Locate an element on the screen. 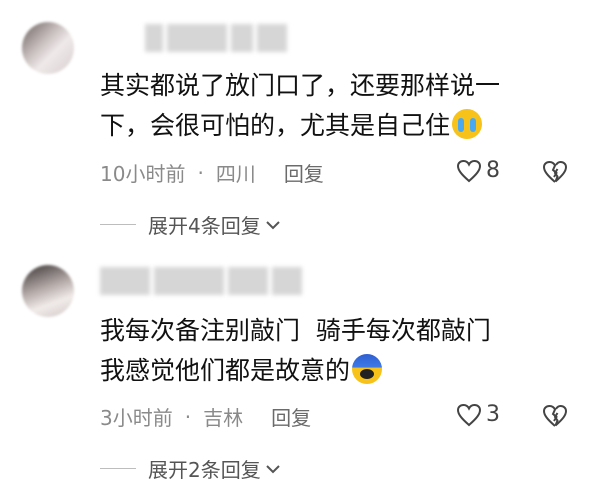  timestamp: 10小时前 is located at coordinates (143, 174).